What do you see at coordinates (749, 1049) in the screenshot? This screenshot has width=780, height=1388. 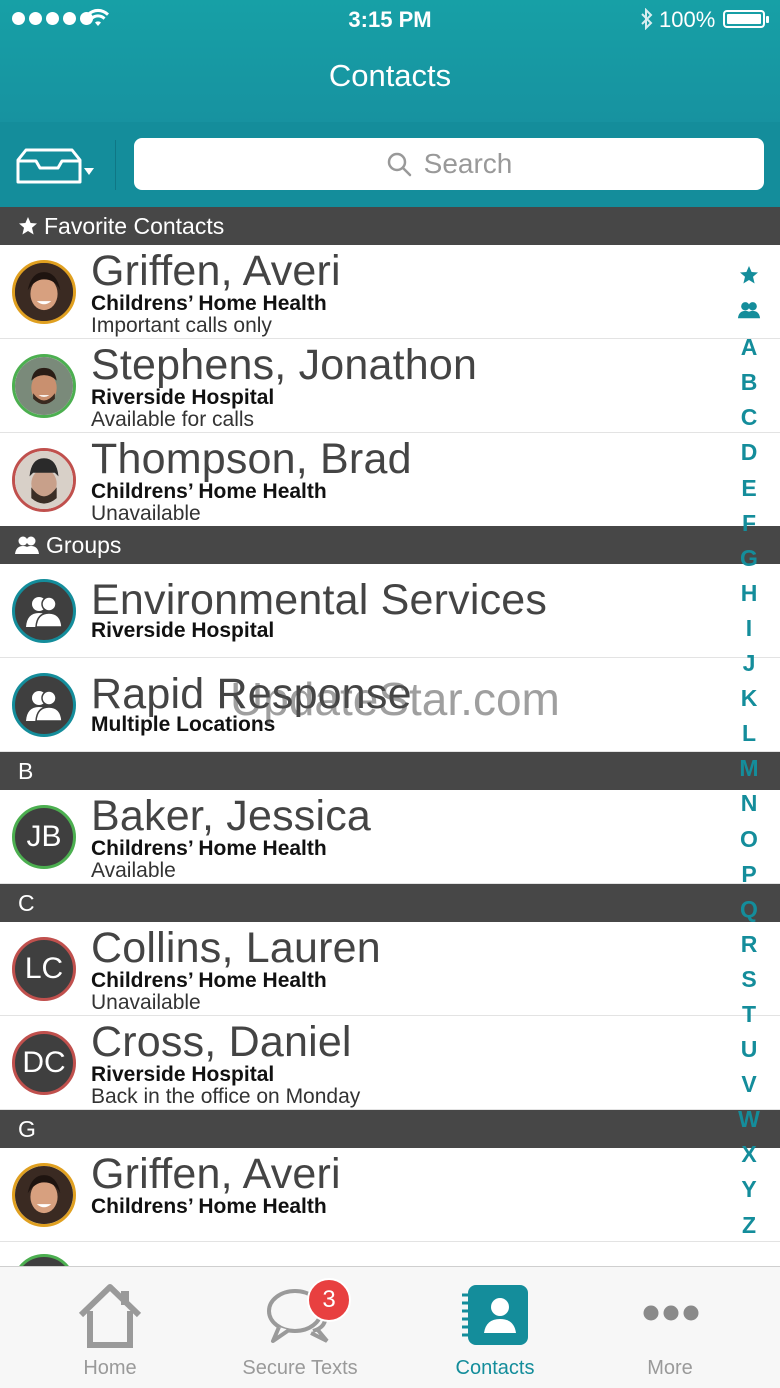 I see `index-letter-u: U` at bounding box center [749, 1049].